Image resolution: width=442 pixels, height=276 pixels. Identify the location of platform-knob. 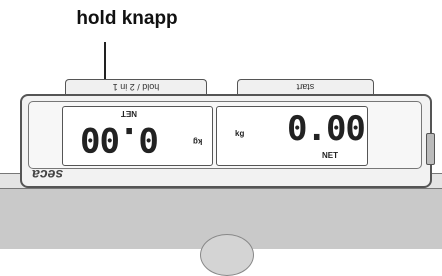
(227, 255).